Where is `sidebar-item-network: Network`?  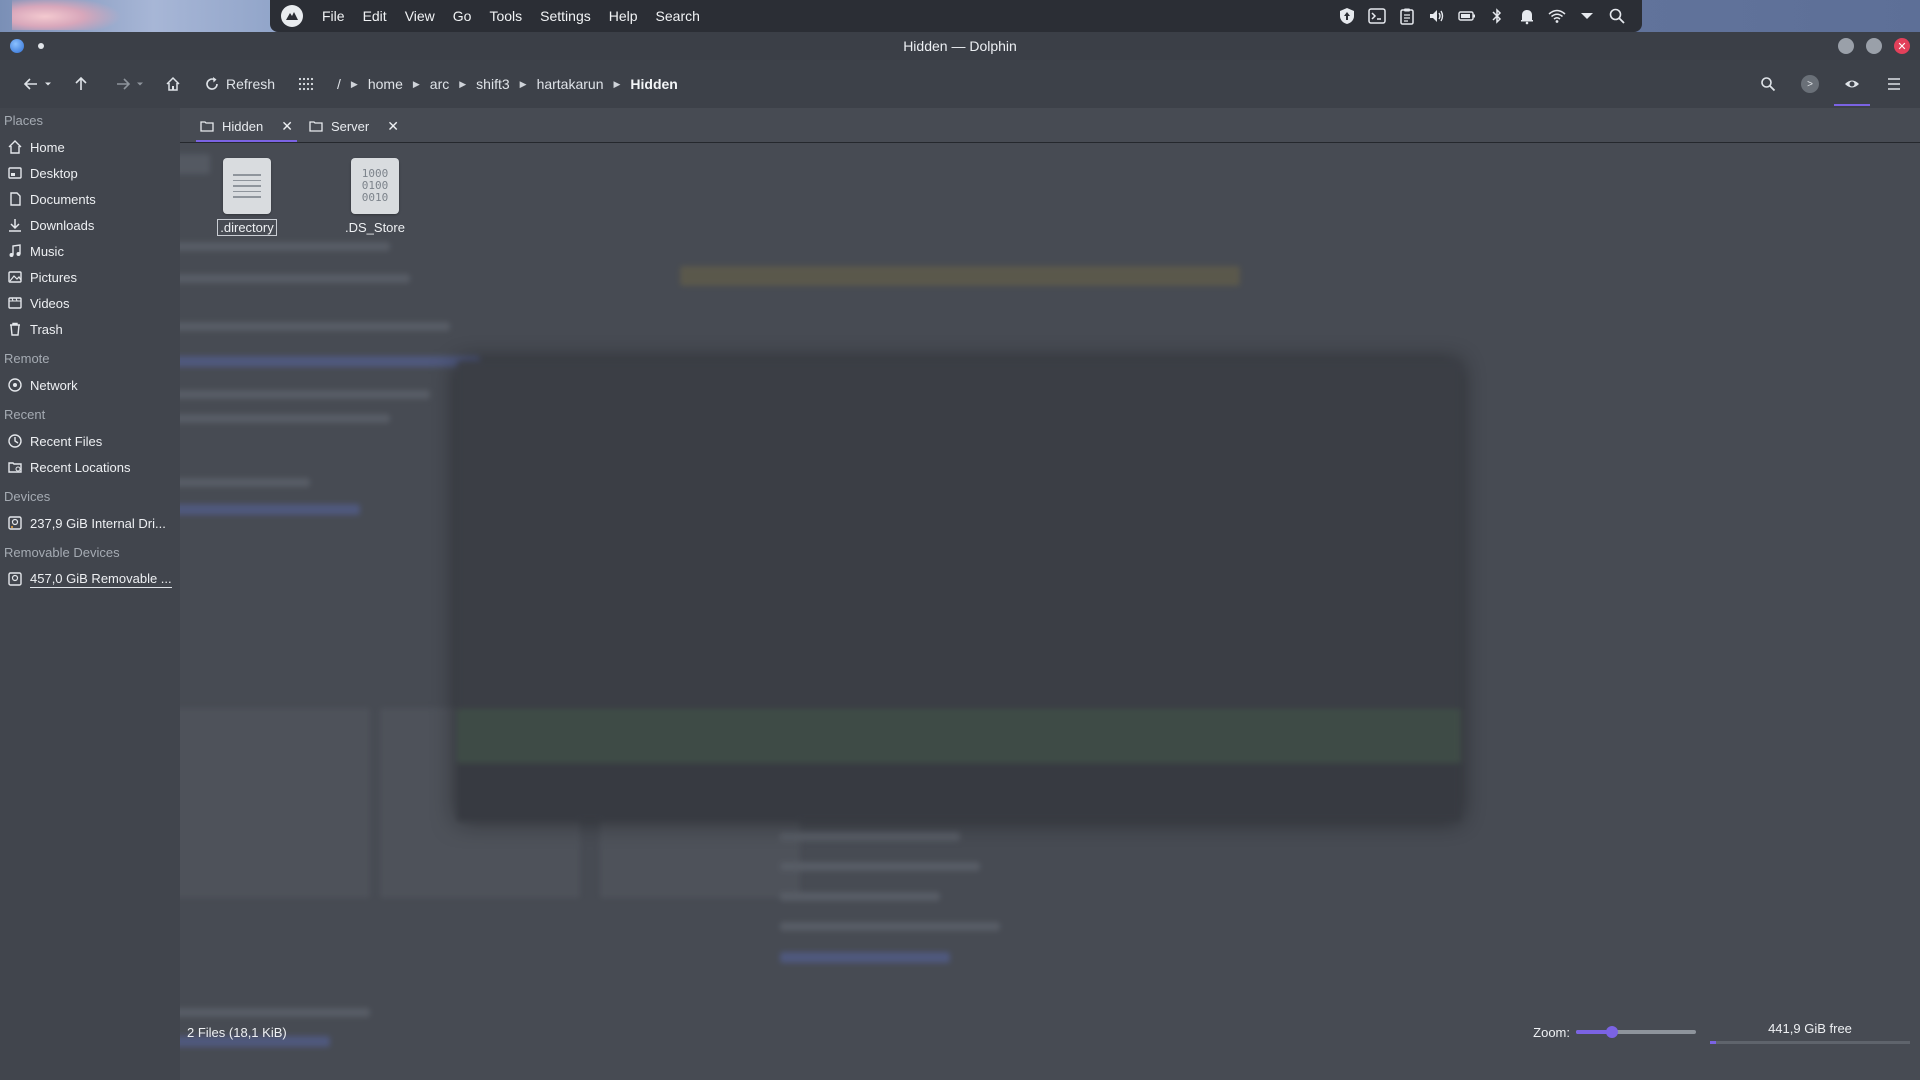
sidebar-item-network: Network is located at coordinates (90, 385).